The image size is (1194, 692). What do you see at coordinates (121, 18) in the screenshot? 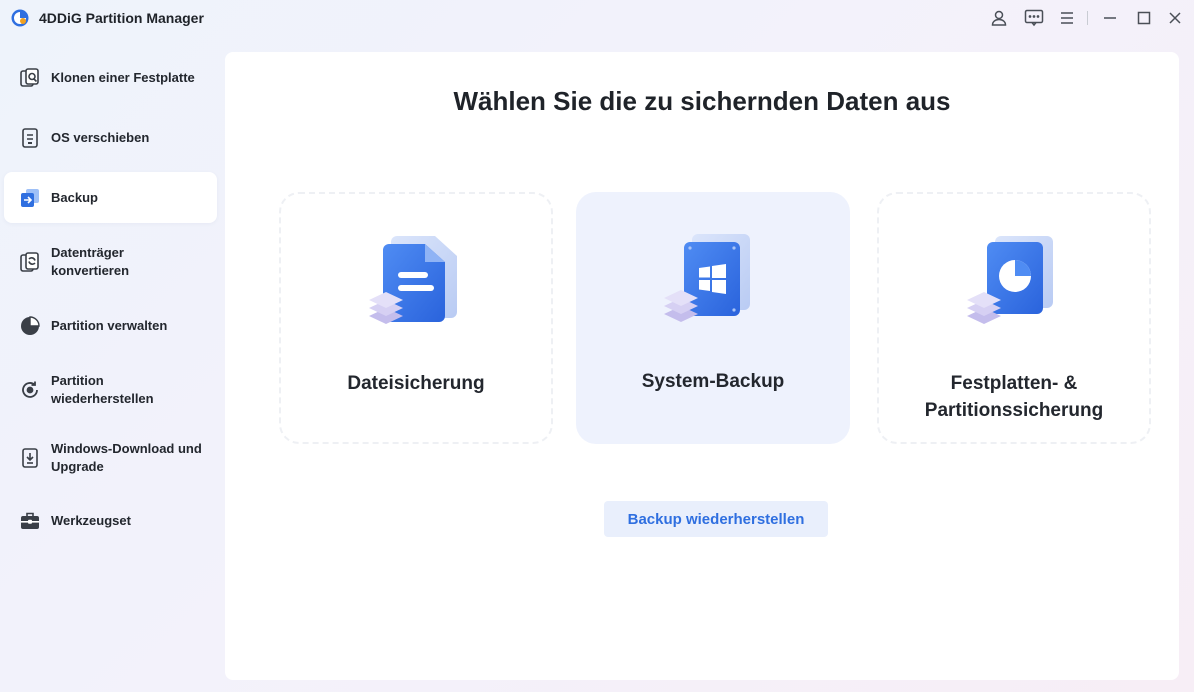
I see `app-title: 4DDiG Partition Manager` at bounding box center [121, 18].